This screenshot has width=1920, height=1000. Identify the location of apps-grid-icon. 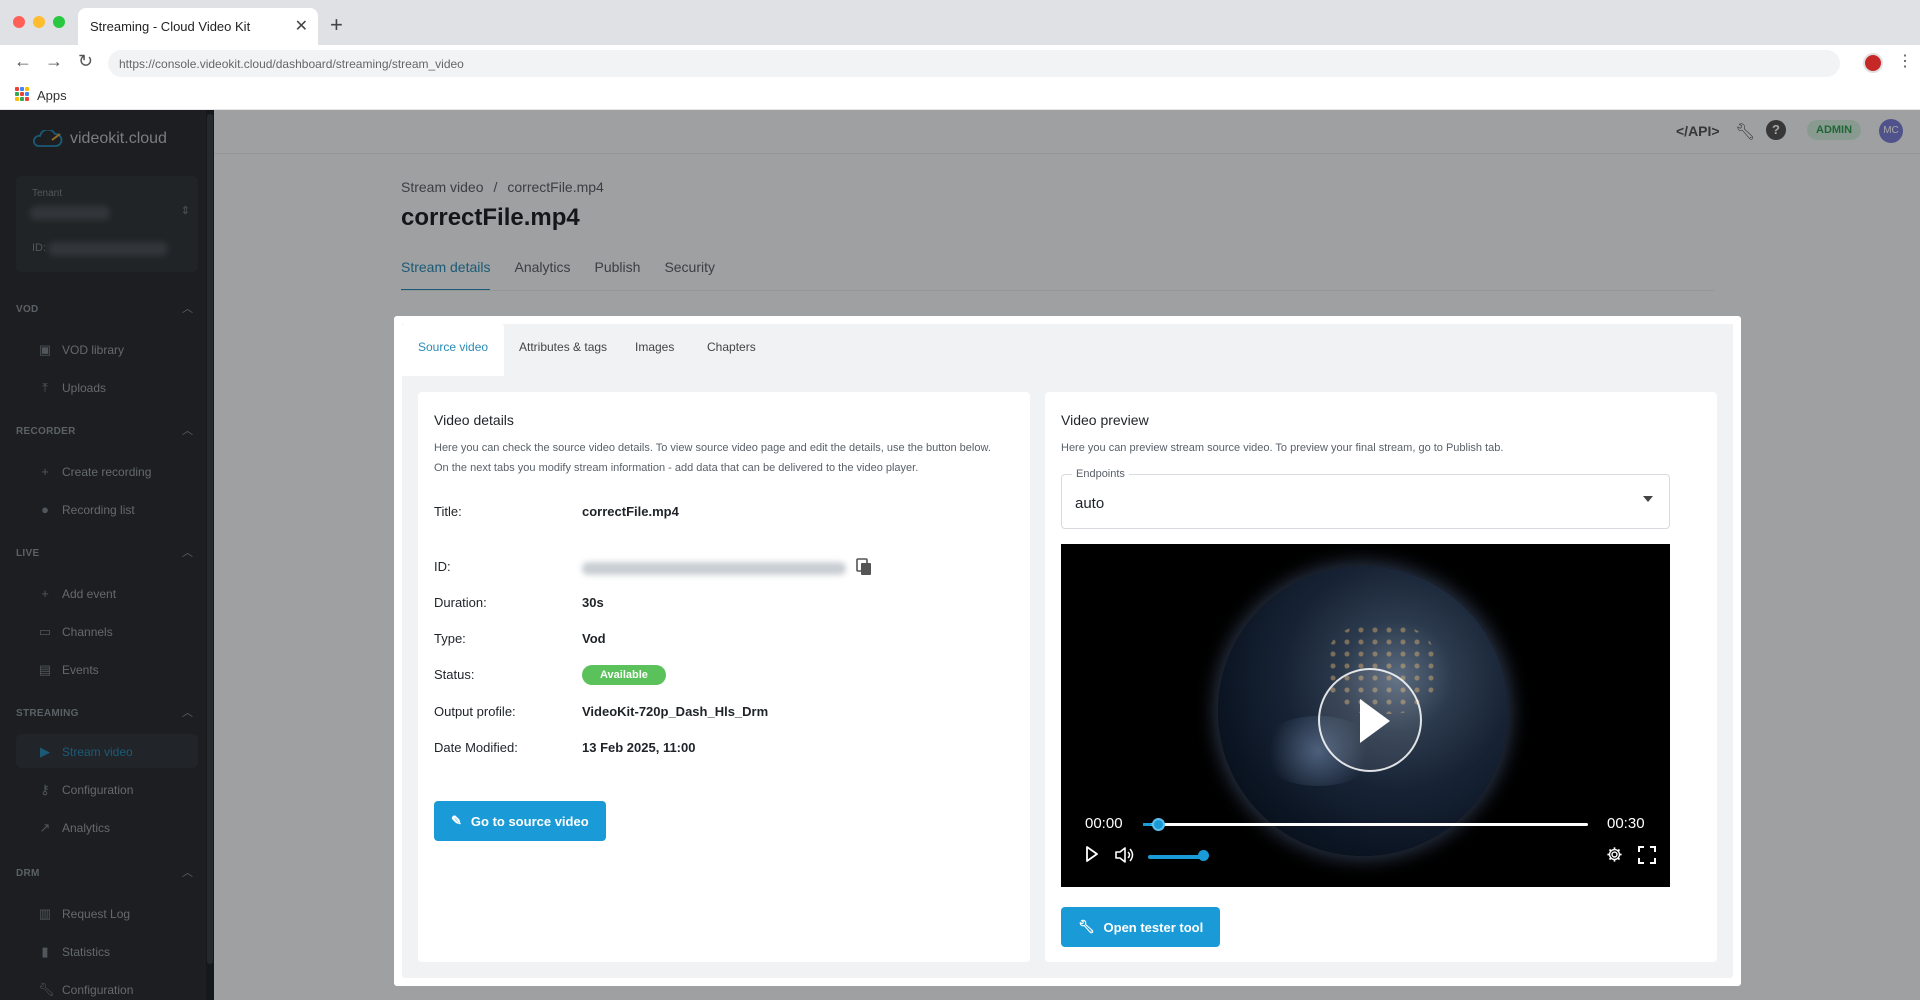
(22, 94).